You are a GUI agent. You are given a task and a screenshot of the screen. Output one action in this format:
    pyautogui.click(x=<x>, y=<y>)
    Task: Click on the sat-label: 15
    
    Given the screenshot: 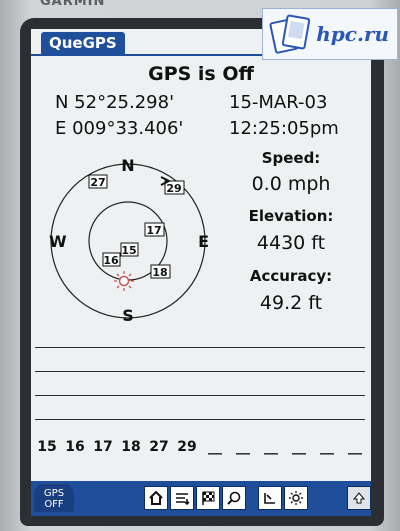 What is the action you would take?
    pyautogui.click(x=47, y=447)
    